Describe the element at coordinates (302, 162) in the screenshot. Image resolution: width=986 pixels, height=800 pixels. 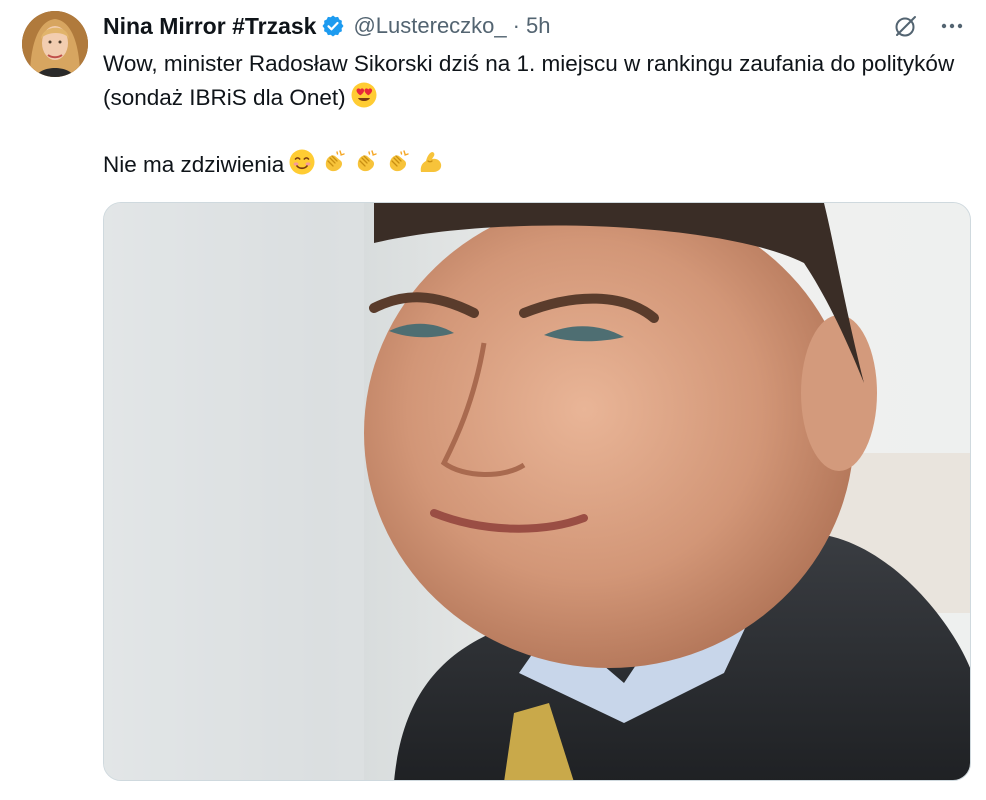
I see `smiling-face-emoji-icon` at that location.